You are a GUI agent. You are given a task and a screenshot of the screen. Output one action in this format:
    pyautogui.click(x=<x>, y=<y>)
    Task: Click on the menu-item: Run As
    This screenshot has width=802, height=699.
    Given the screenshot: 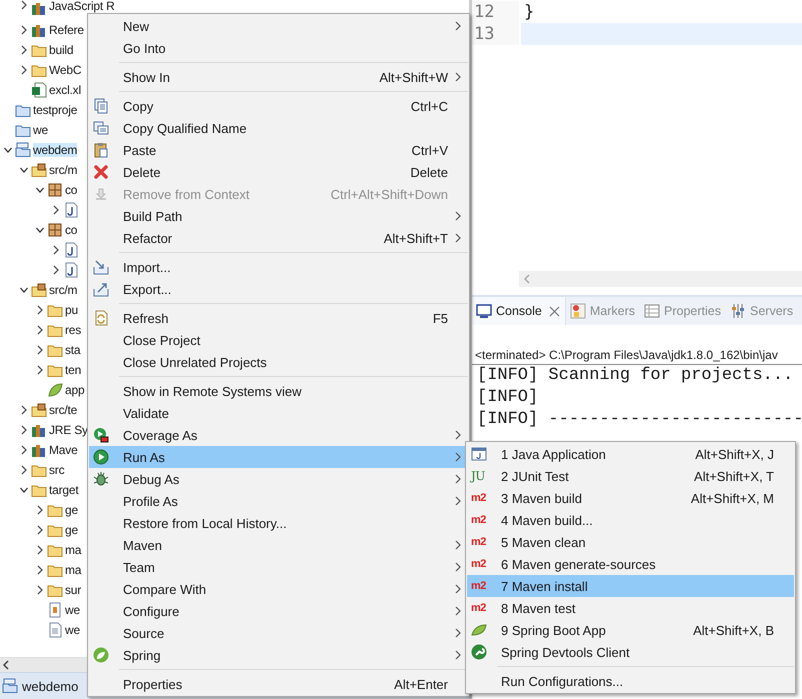 What is the action you would take?
    pyautogui.click(x=278, y=457)
    